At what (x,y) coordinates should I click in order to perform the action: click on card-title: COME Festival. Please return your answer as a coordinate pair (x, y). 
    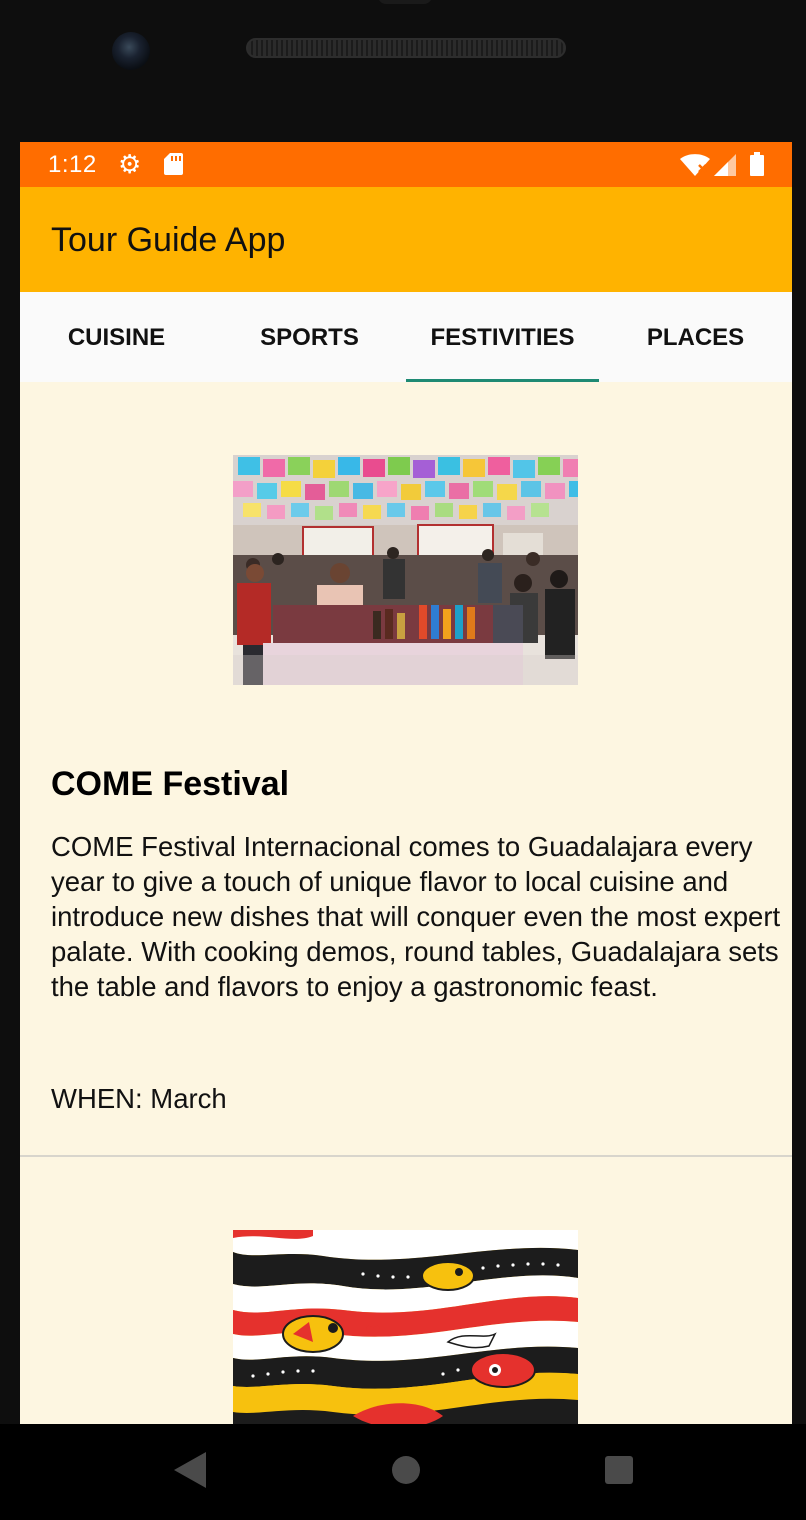
    Looking at the image, I should click on (170, 784).